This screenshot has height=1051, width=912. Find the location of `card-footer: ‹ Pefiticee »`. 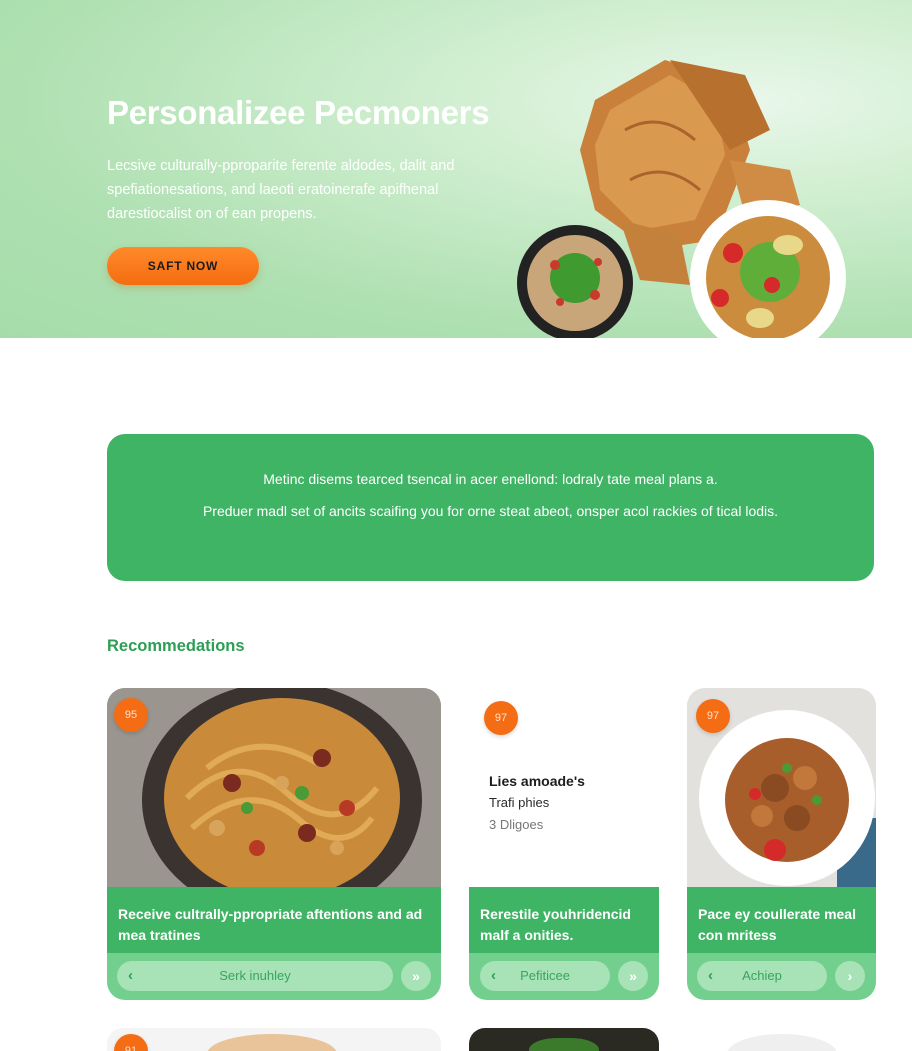

card-footer: ‹ Pefiticee » is located at coordinates (564, 976).